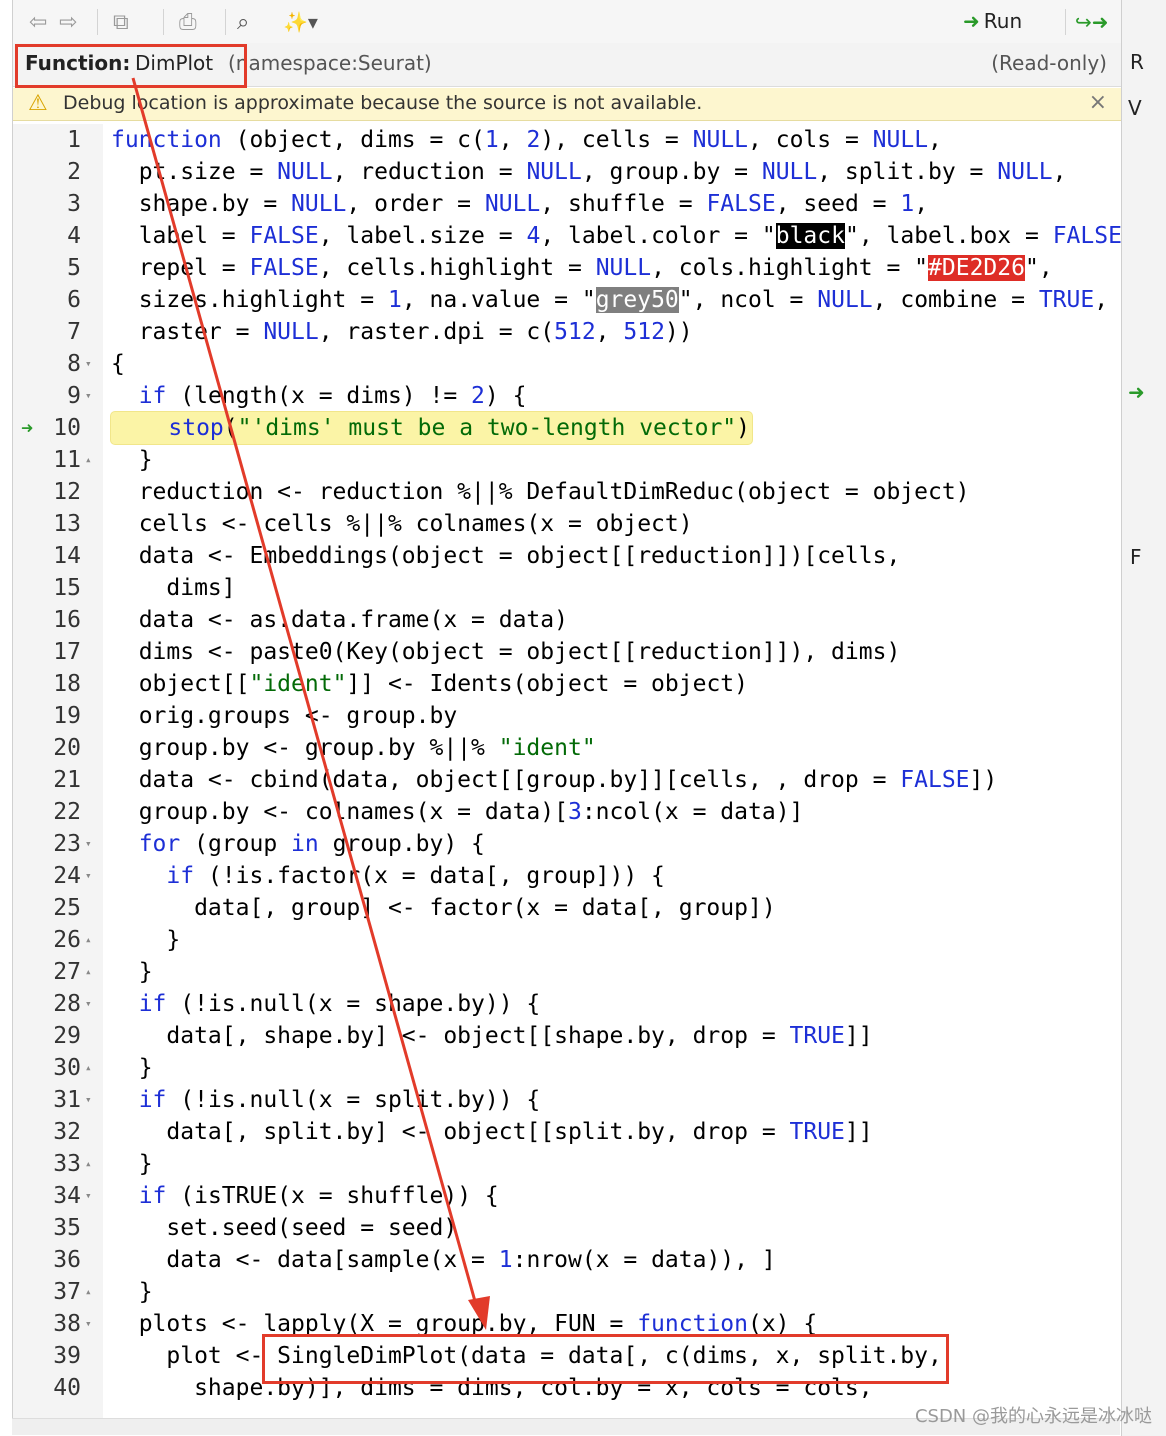  I want to click on watermark: CSDN @我的心永远是冰冰哒, so click(1033, 1416).